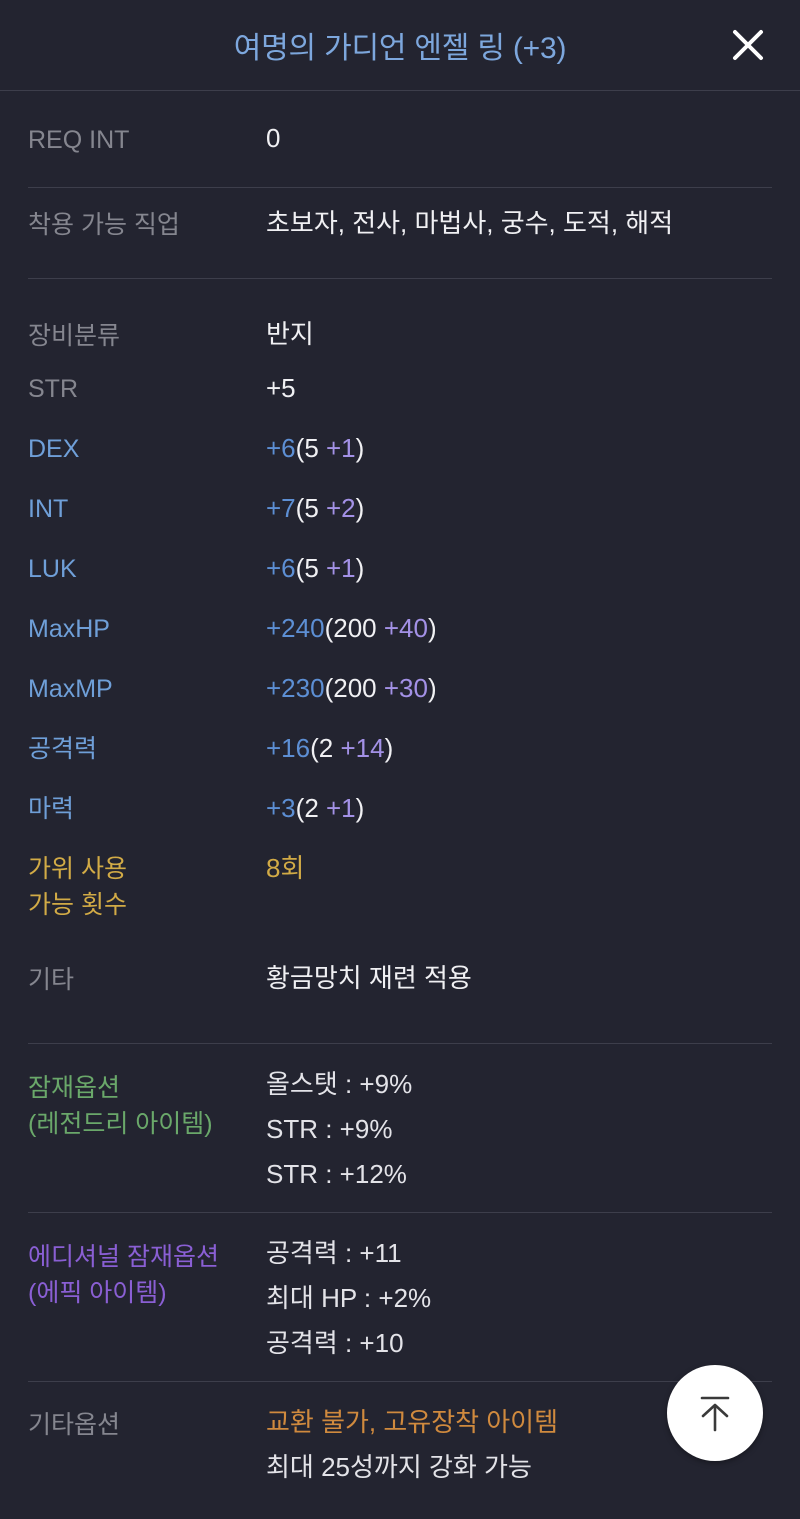 This screenshot has height=1519, width=800. I want to click on list-item: 공격력 : +10, so click(335, 1343).